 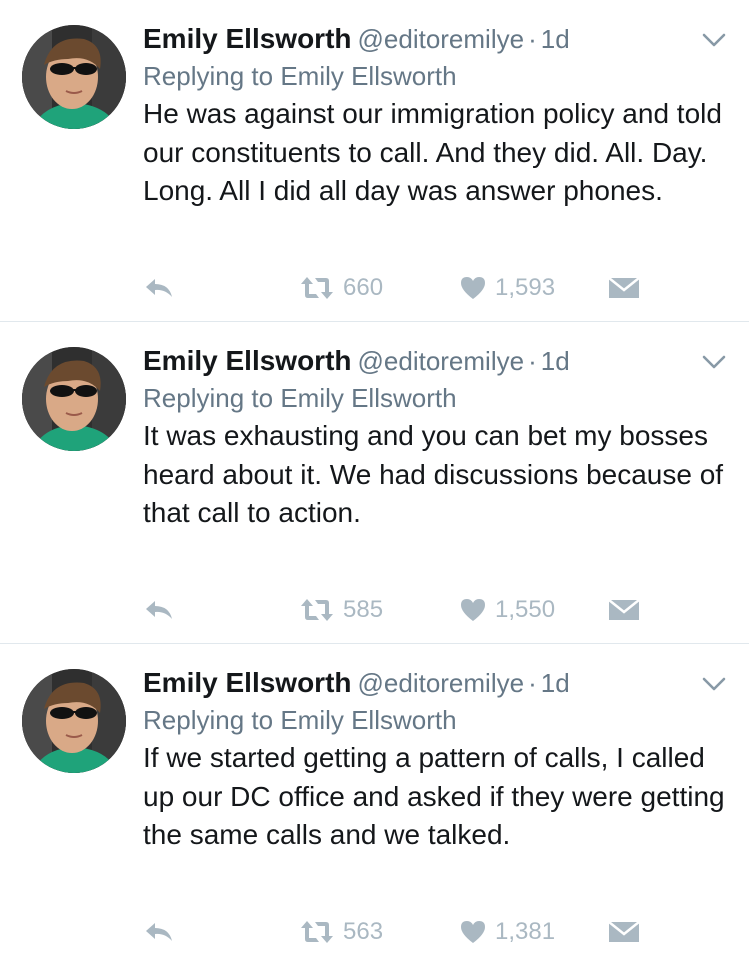 I want to click on tweet-actions: 585 1,550, so click(x=423, y=610).